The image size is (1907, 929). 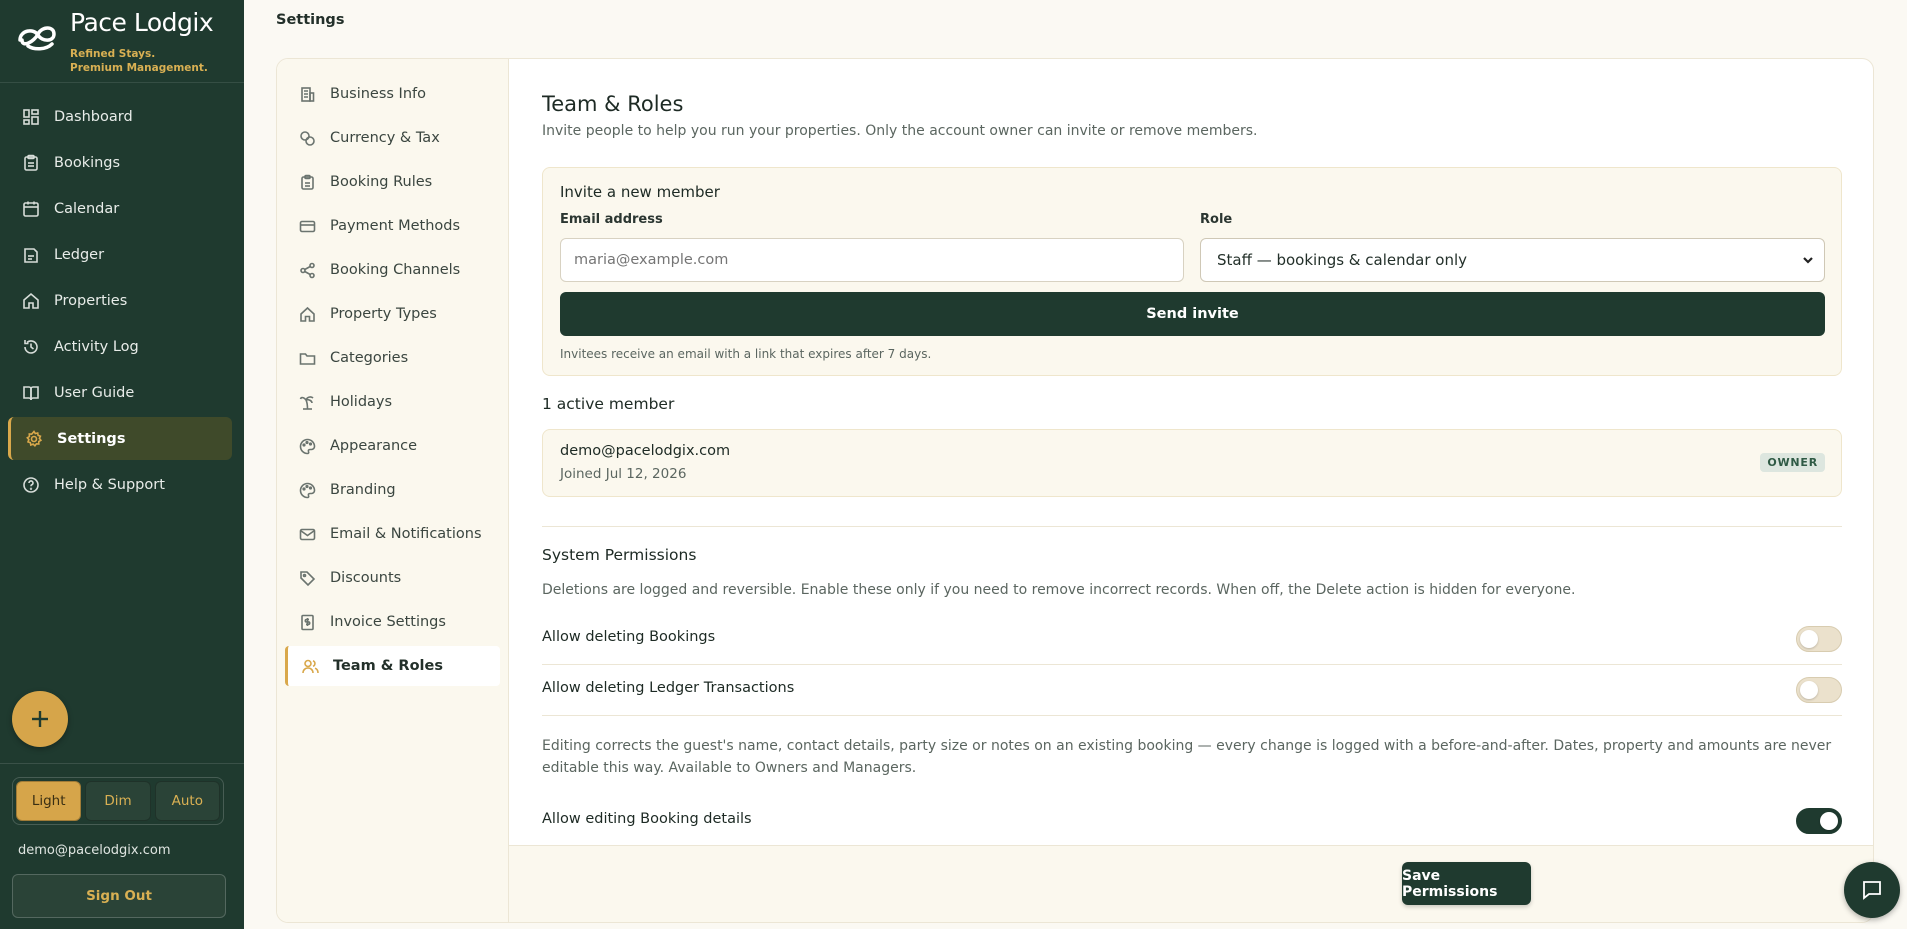 What do you see at coordinates (308, 578) in the screenshot?
I see `tag-icon` at bounding box center [308, 578].